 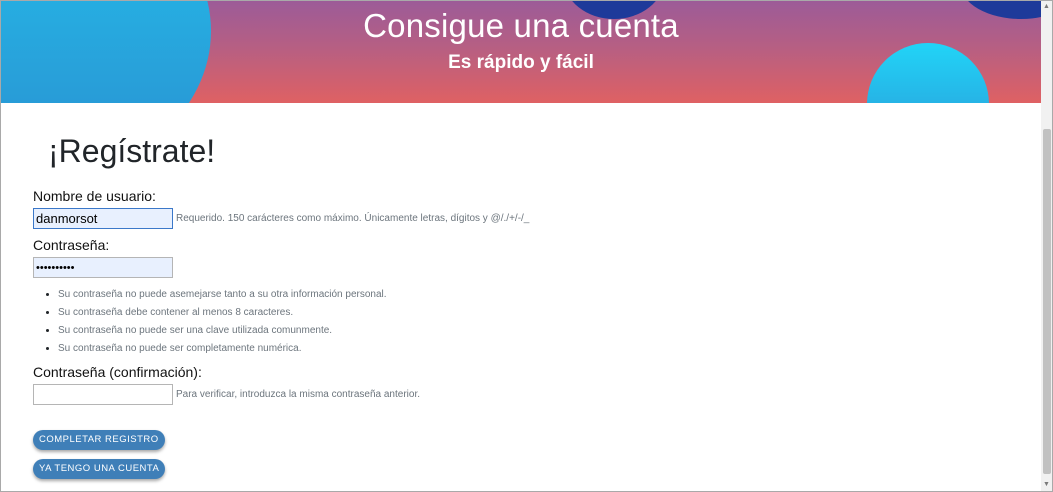 I want to click on complete-registration-button: COMPLETAR REGISTRO, so click(x=99, y=440).